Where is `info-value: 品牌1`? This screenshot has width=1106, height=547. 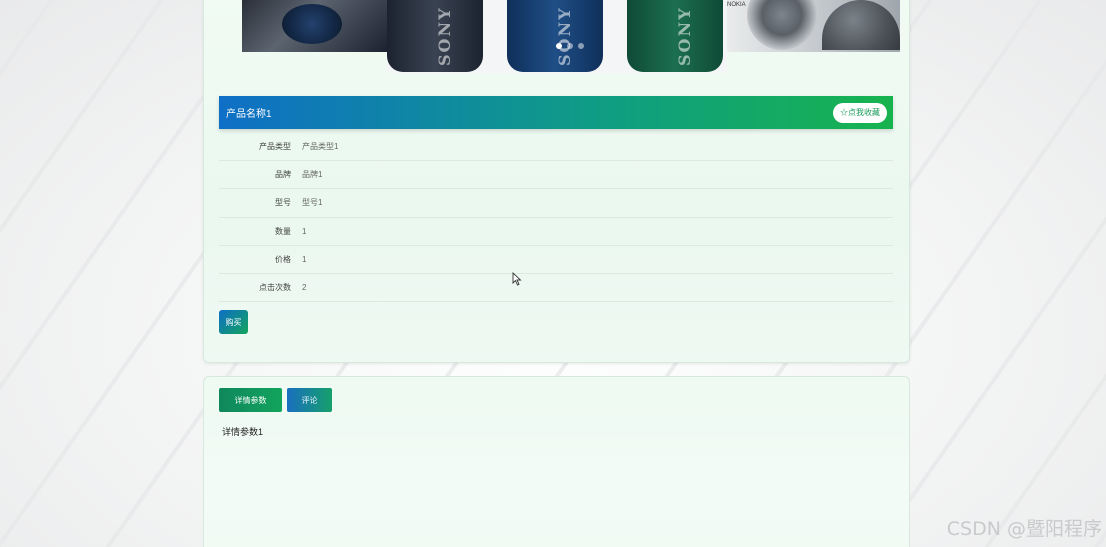 info-value: 品牌1 is located at coordinates (312, 175).